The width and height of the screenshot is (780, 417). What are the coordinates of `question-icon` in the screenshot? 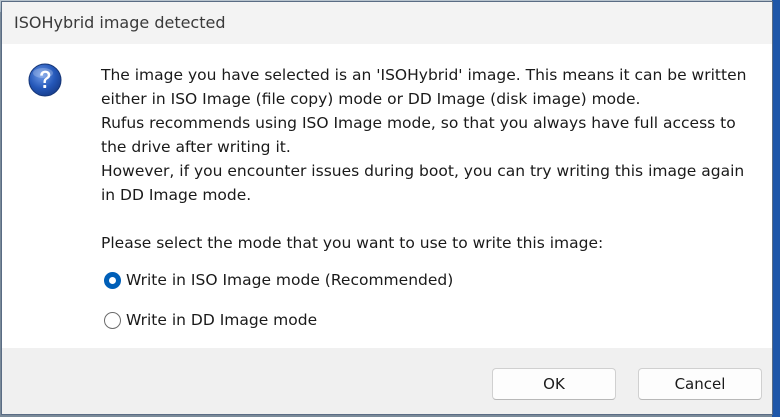 It's located at (45, 80).